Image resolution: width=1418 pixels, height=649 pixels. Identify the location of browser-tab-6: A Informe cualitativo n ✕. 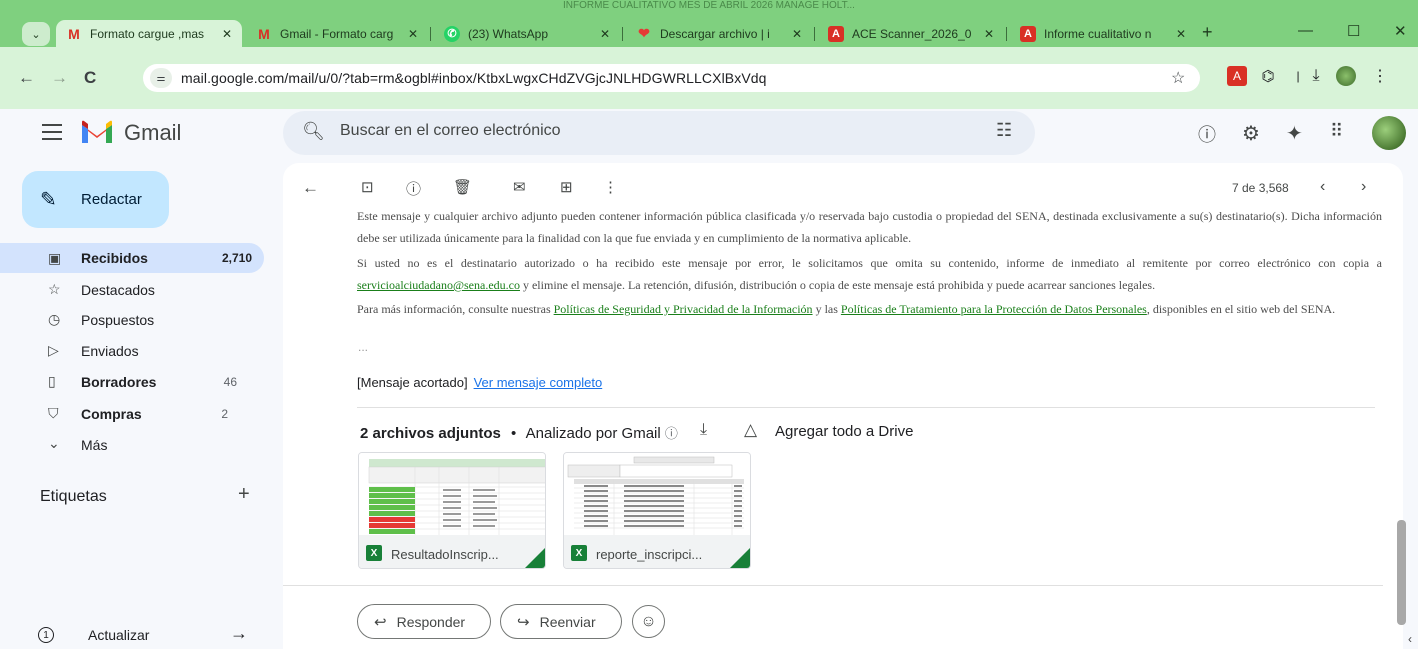
(1103, 33).